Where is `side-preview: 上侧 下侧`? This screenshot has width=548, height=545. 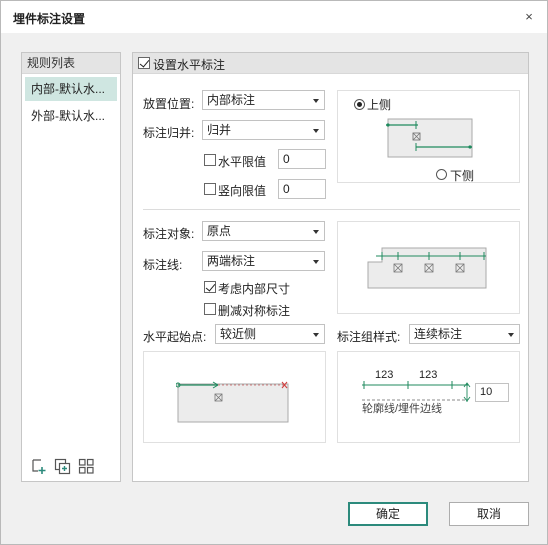
side-preview: 上侧 下侧 is located at coordinates (428, 136).